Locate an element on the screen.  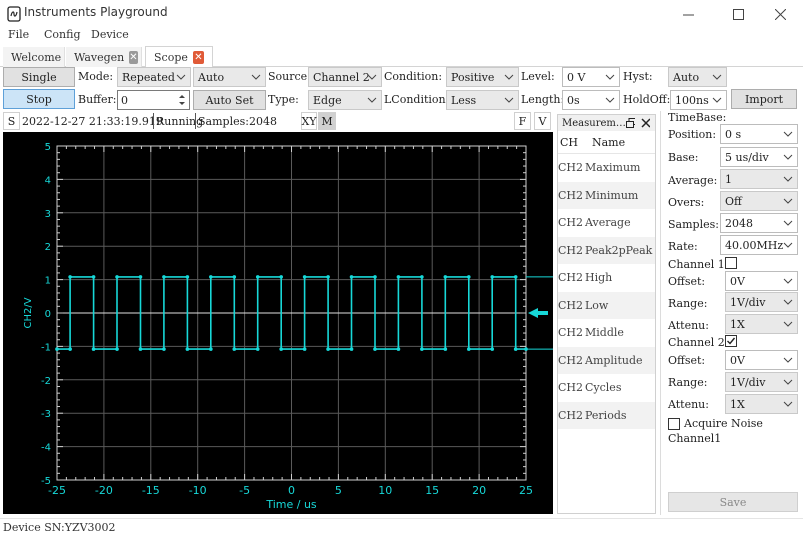
holdoff-select: 100ns is located at coordinates (698, 100).